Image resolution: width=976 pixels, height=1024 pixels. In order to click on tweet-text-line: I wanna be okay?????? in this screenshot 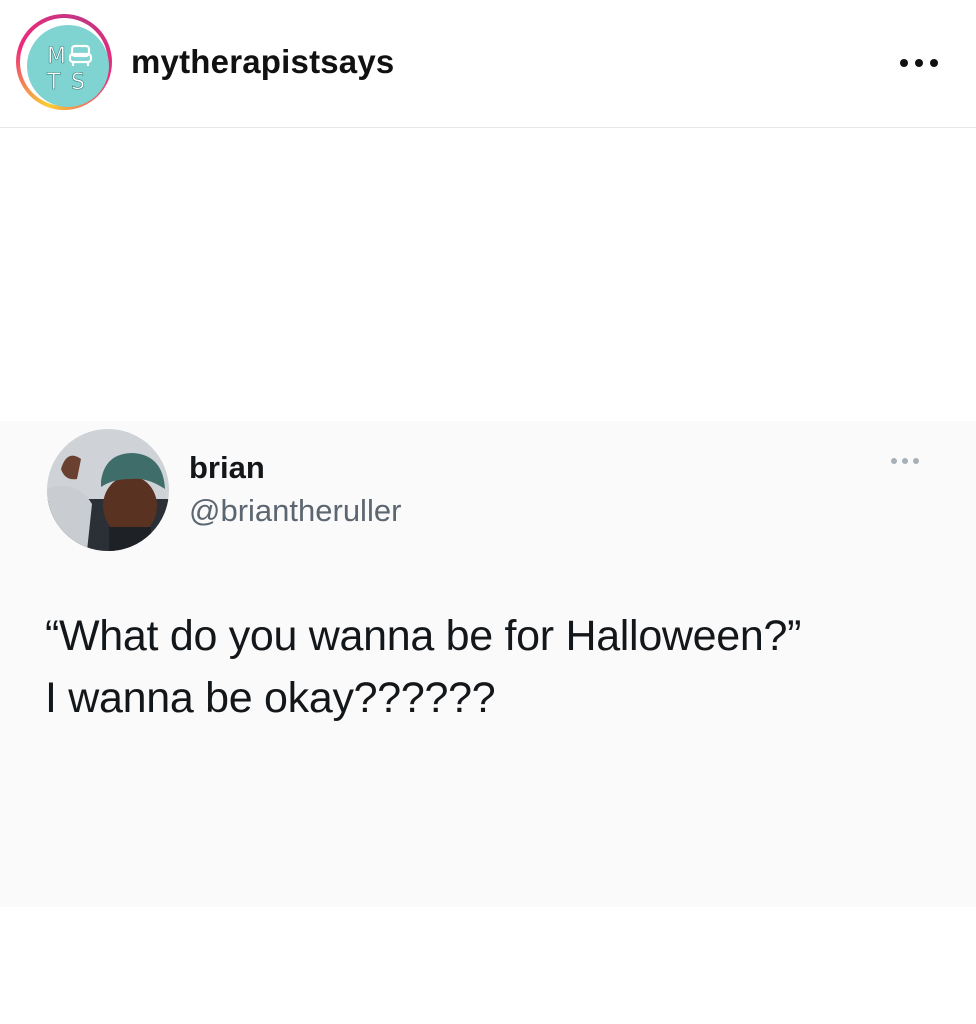, I will do `click(270, 698)`.